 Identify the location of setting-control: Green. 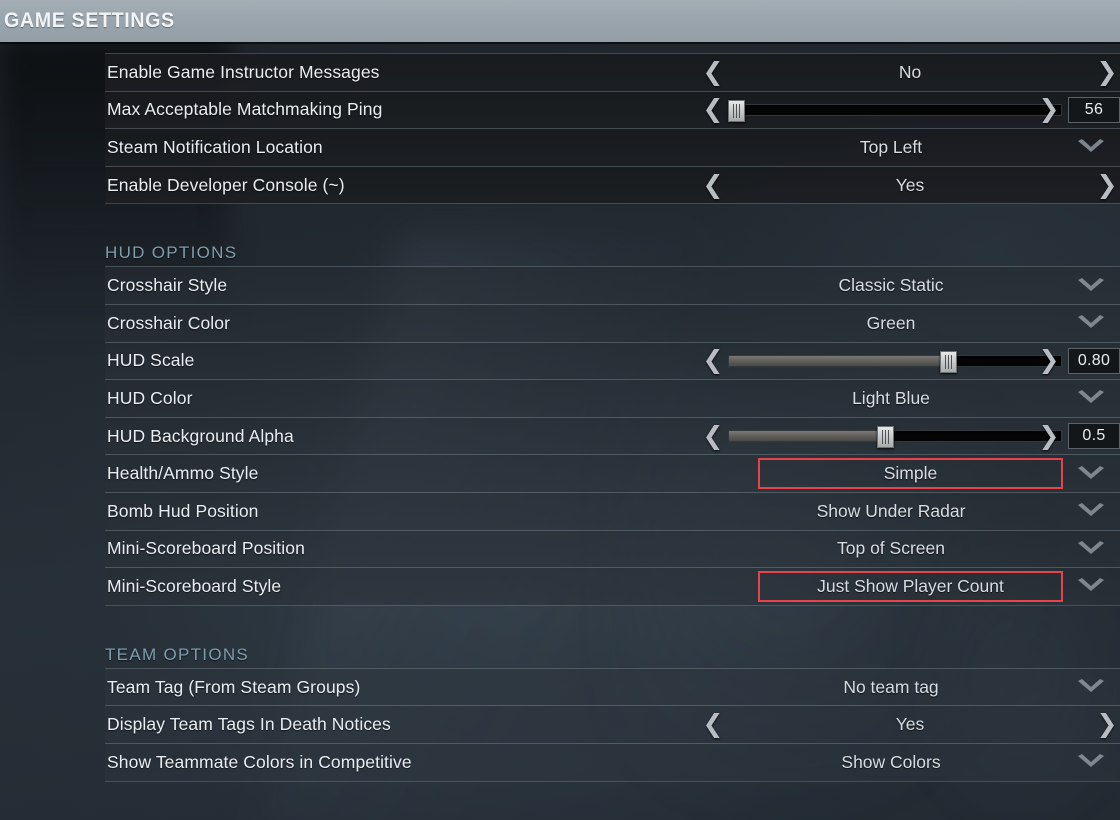
(910, 323).